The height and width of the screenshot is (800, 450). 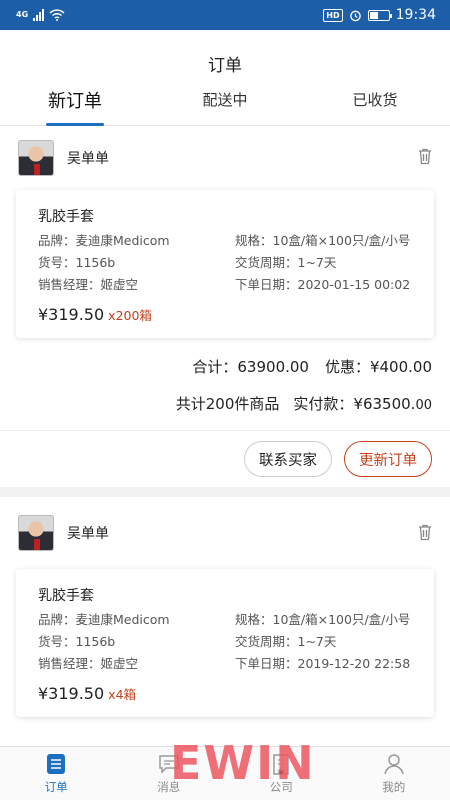 What do you see at coordinates (379, 15) in the screenshot?
I see `battery-icon` at bounding box center [379, 15].